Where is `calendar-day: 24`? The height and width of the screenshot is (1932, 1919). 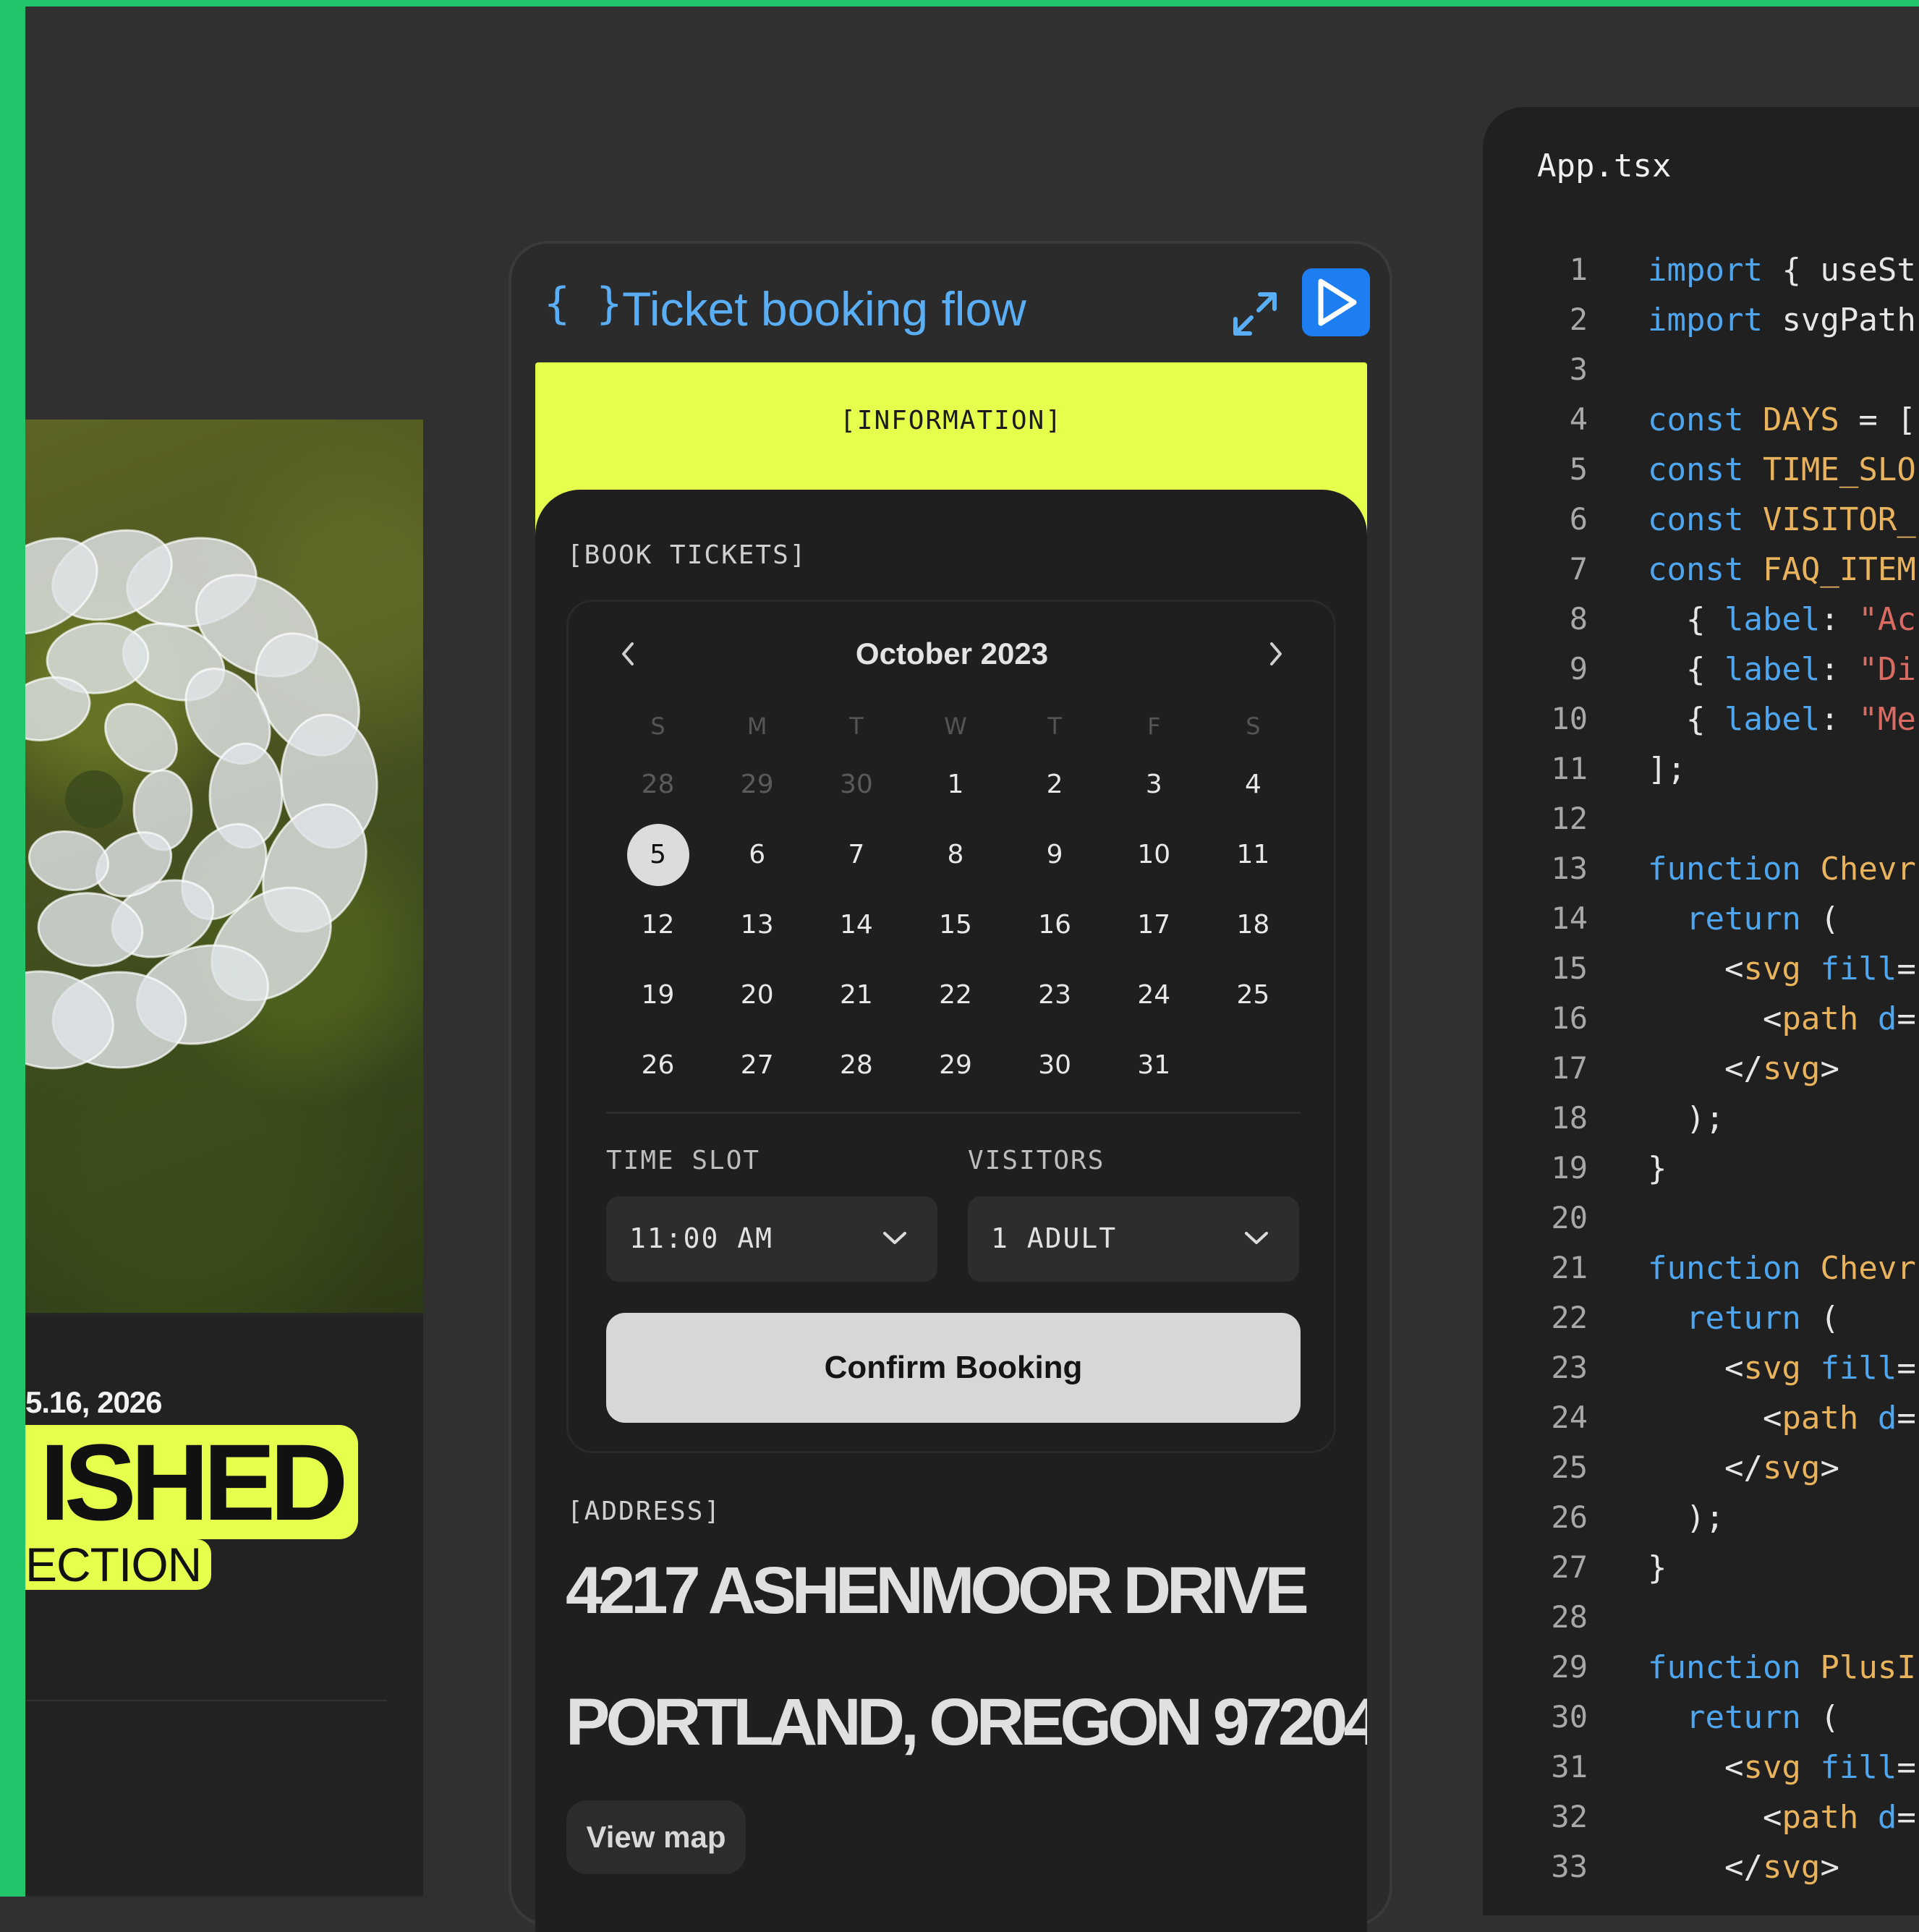
calendar-day: 24 is located at coordinates (1154, 995).